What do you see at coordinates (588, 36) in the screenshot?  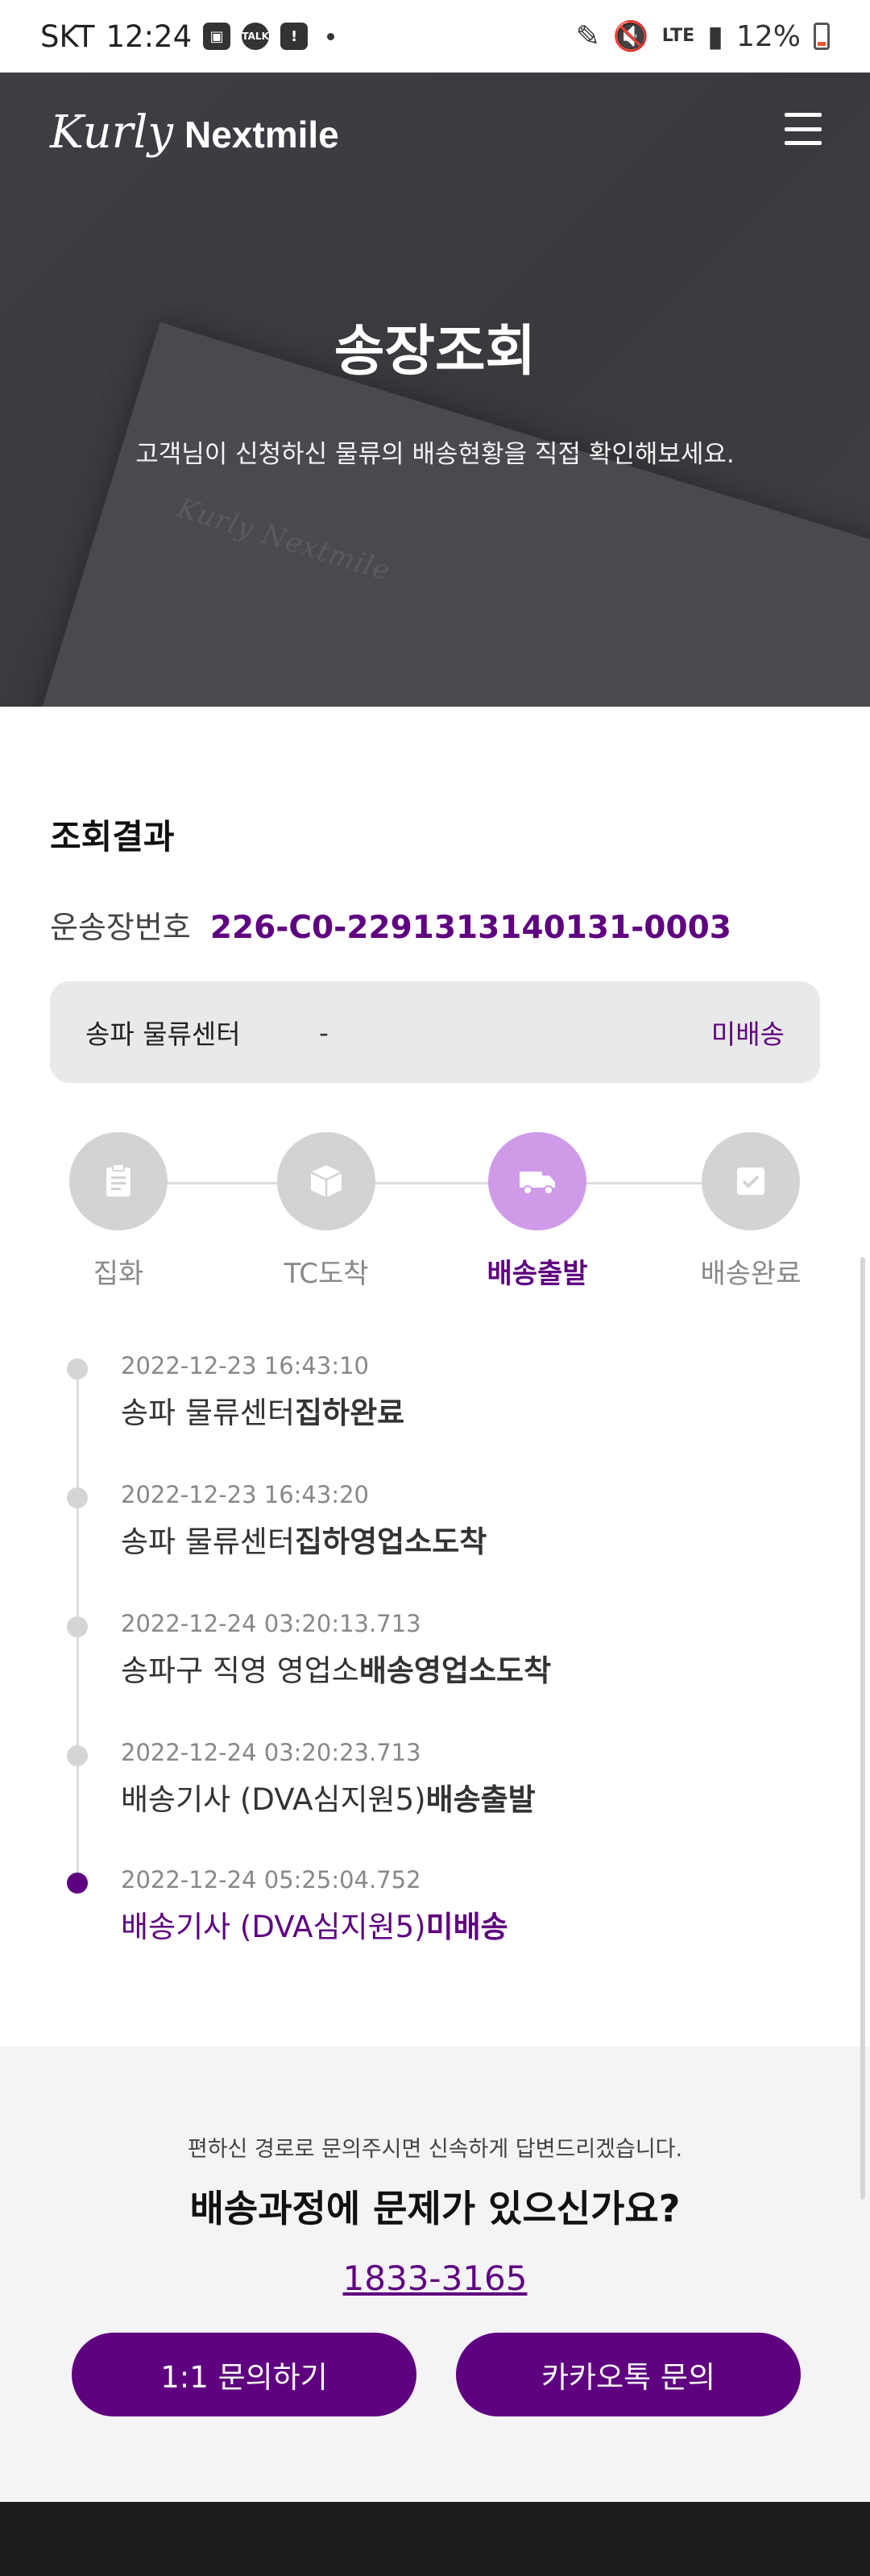 I see `pen-icon: ✎` at bounding box center [588, 36].